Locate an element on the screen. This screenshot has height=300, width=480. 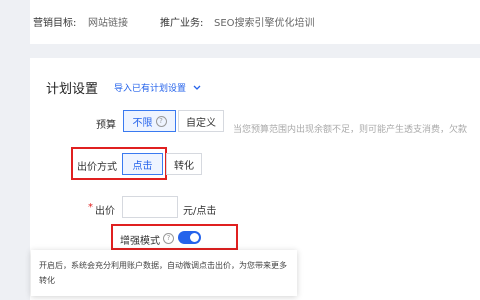
budget-unlimited-label: 不限 is located at coordinates (142, 123).